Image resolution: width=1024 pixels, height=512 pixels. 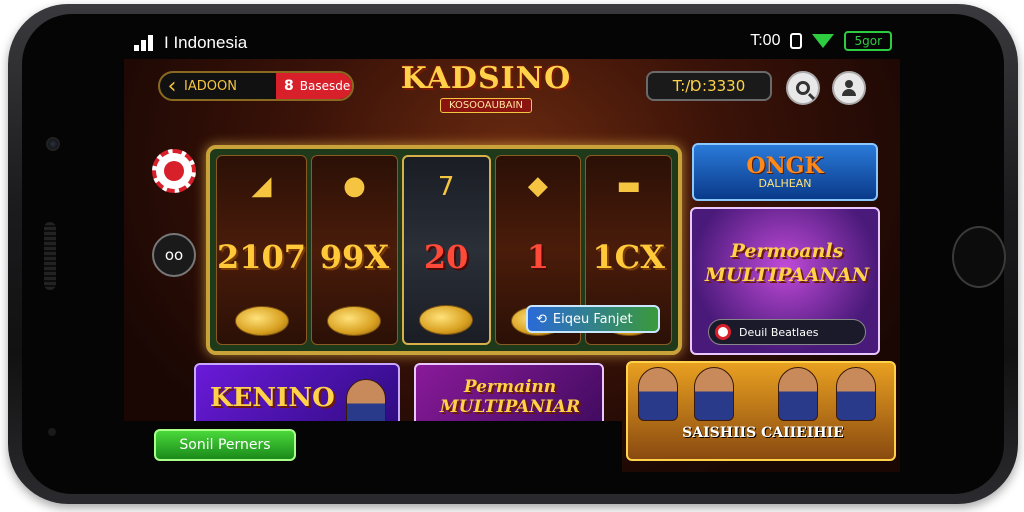 I want to click on chip-button, so click(x=174, y=171).